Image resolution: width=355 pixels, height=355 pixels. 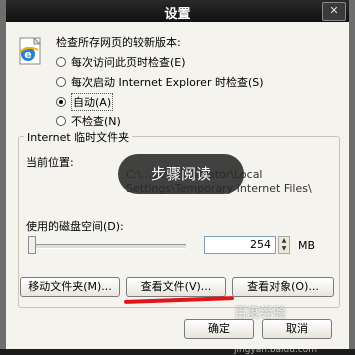 What do you see at coordinates (96, 121) in the screenshot?
I see `radio-label: 不检查(N)` at bounding box center [96, 121].